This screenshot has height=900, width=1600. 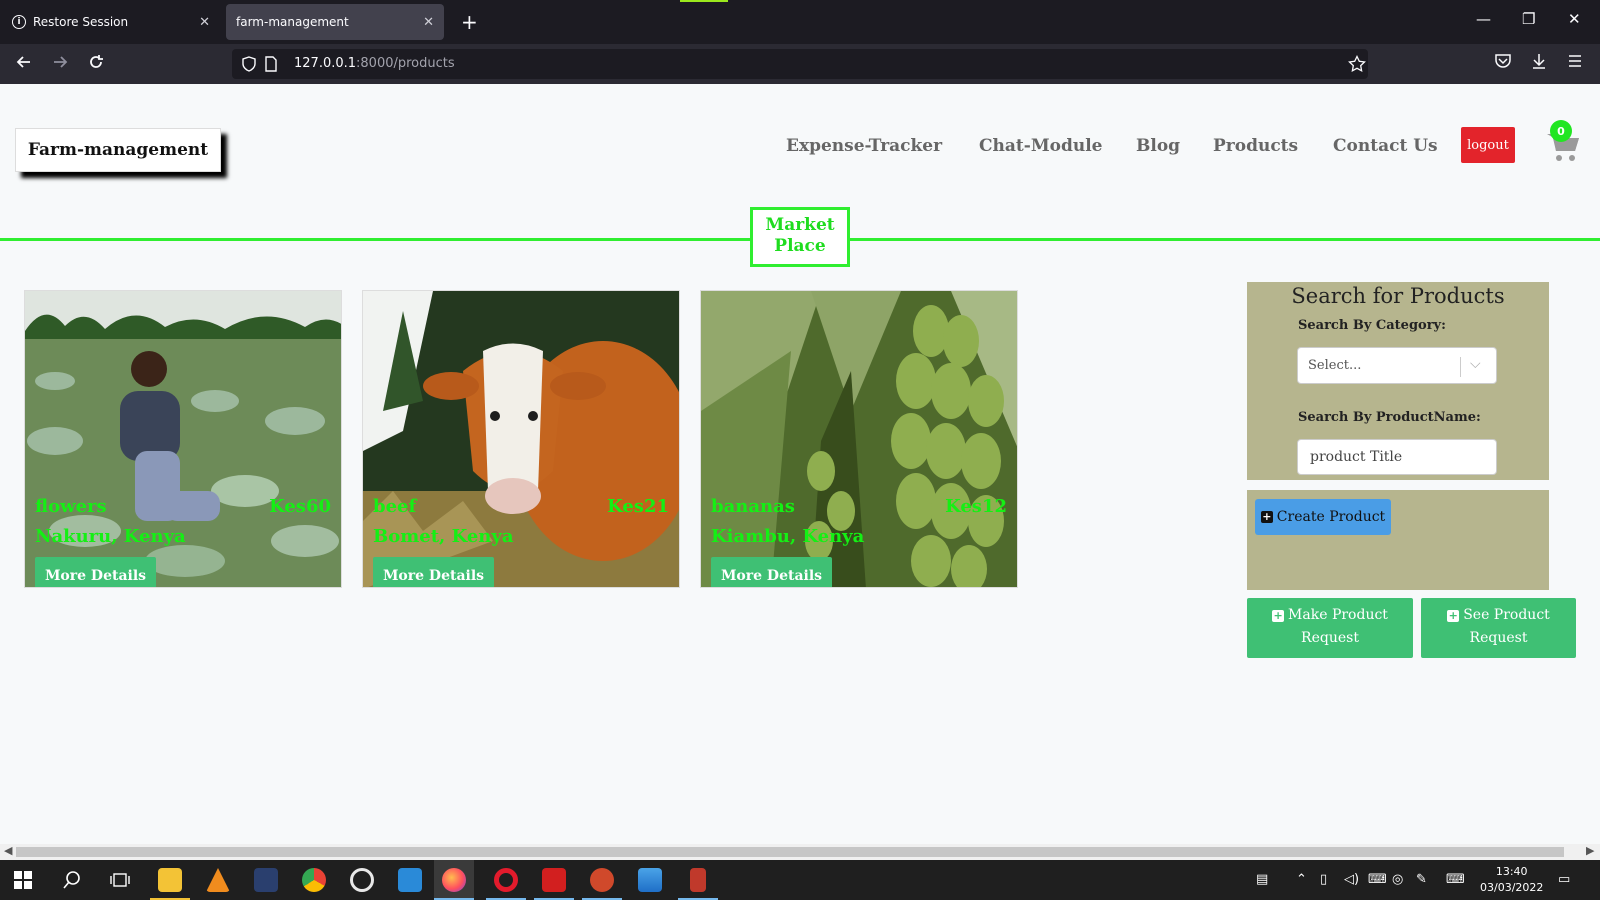 What do you see at coordinates (1351, 879) in the screenshot?
I see `volume-icon: ◁)` at bounding box center [1351, 879].